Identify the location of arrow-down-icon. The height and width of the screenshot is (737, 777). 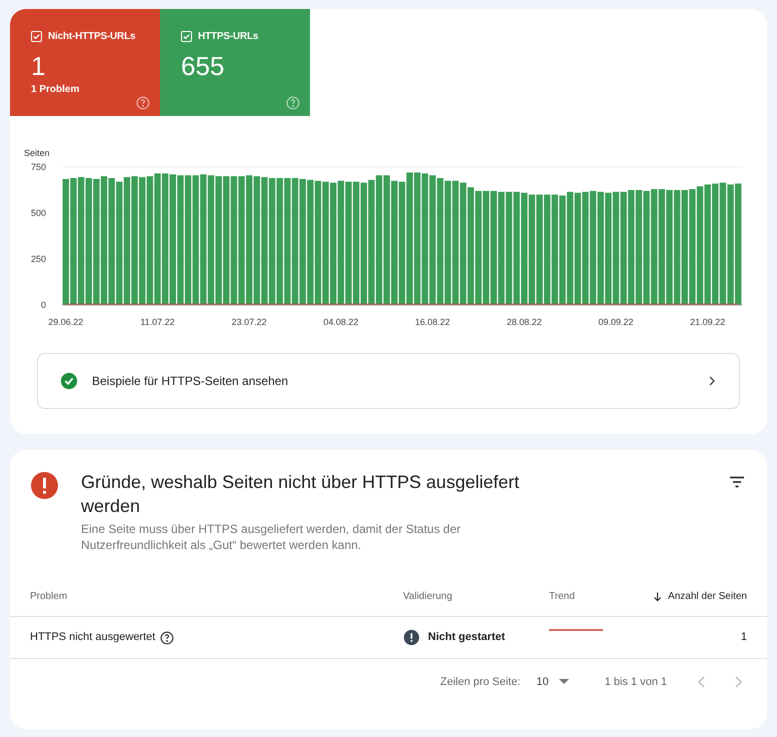
(657, 597).